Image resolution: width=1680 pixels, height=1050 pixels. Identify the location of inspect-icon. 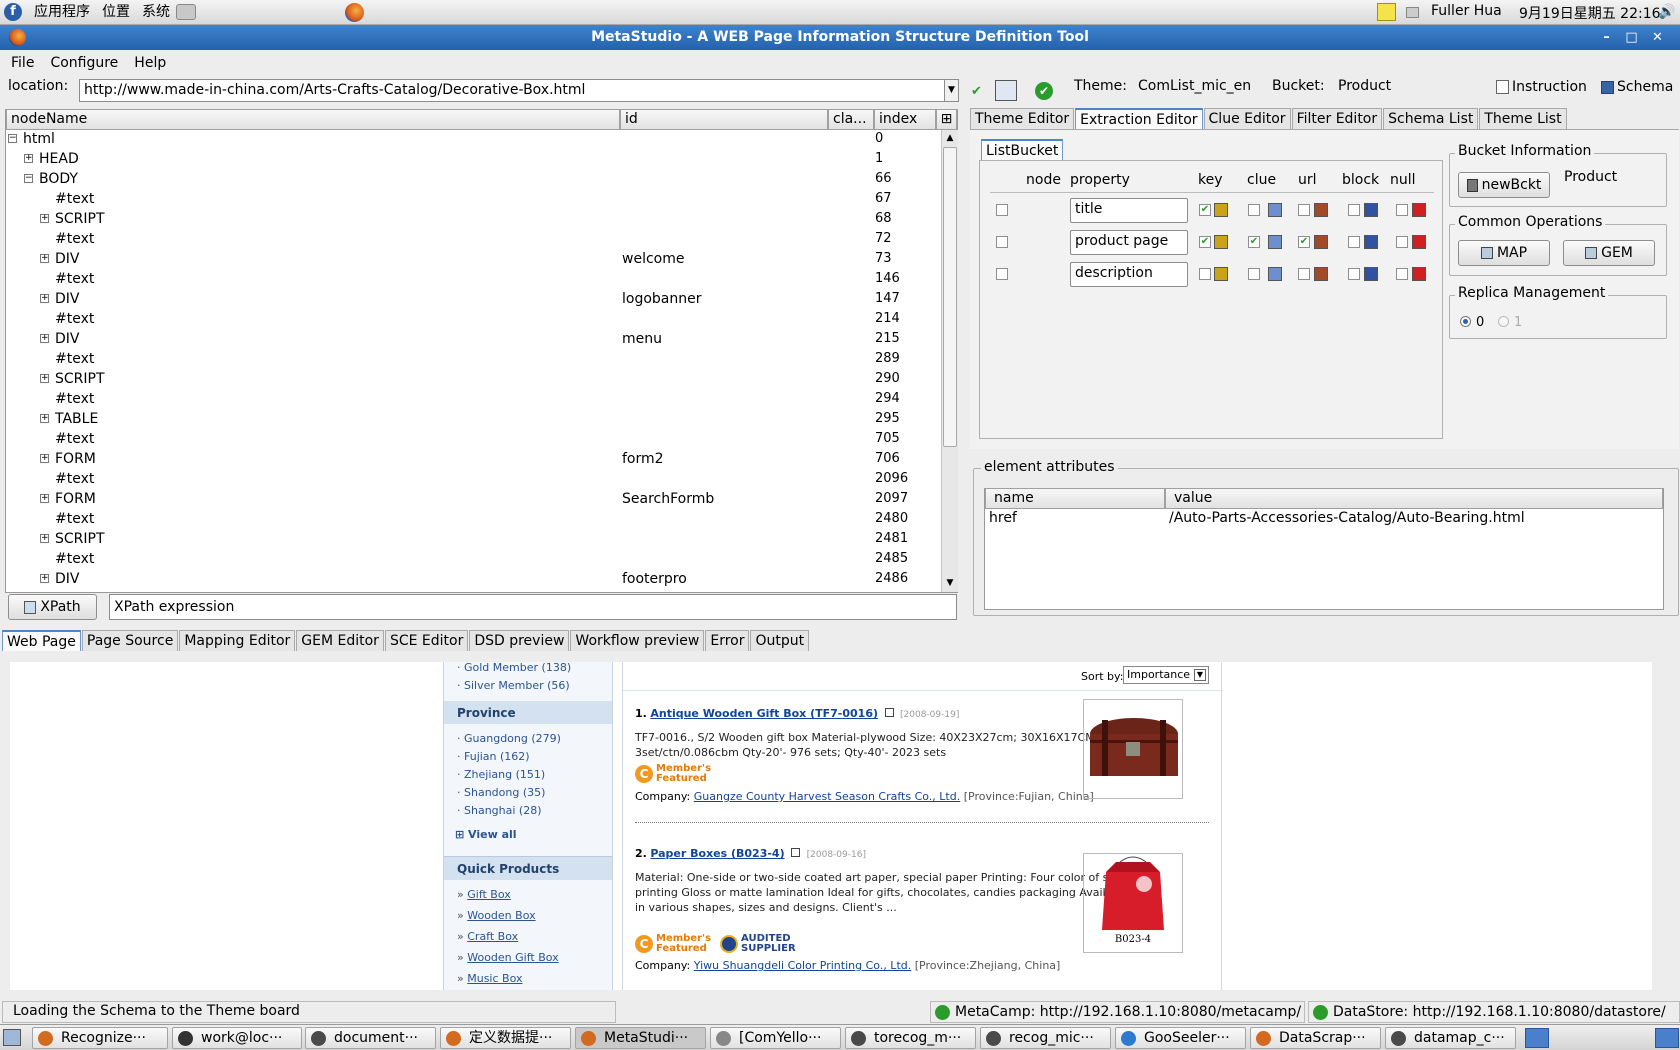
(1006, 90).